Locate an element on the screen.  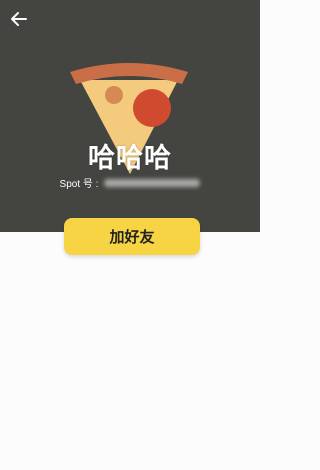
spot-id-label: Spot 号 : is located at coordinates (79, 184).